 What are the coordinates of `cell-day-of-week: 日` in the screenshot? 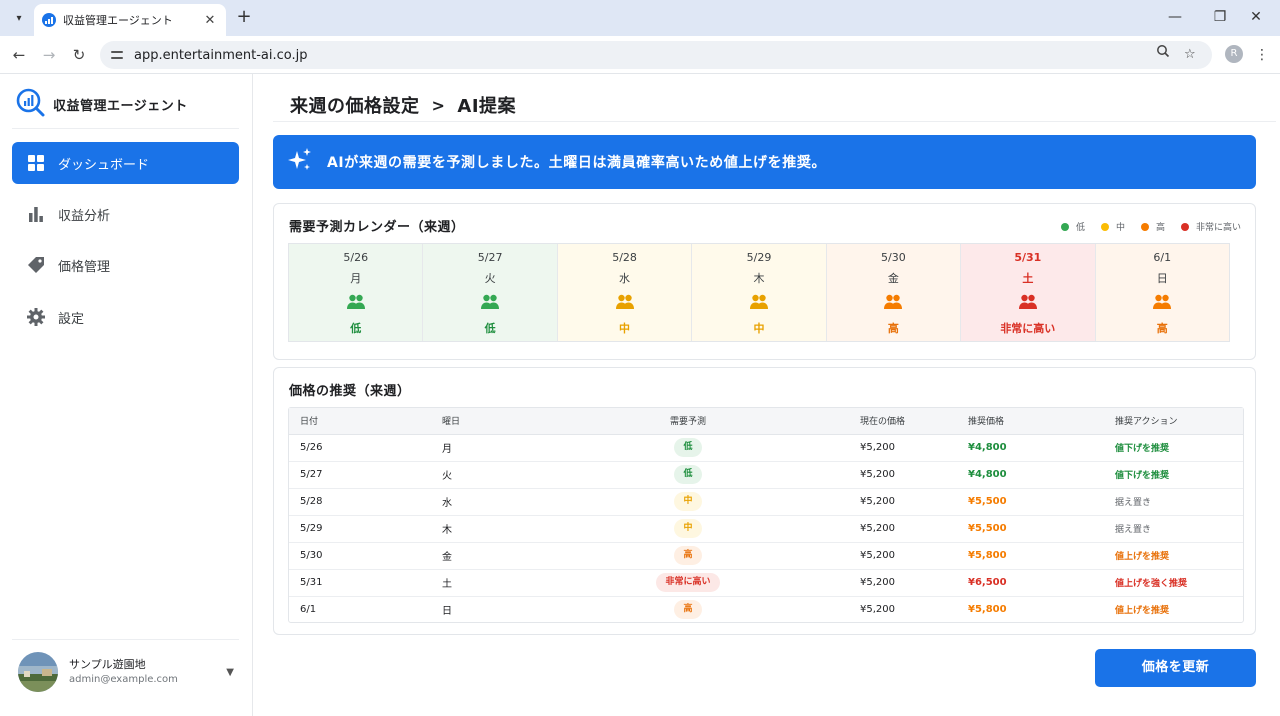 It's located at (447, 612).